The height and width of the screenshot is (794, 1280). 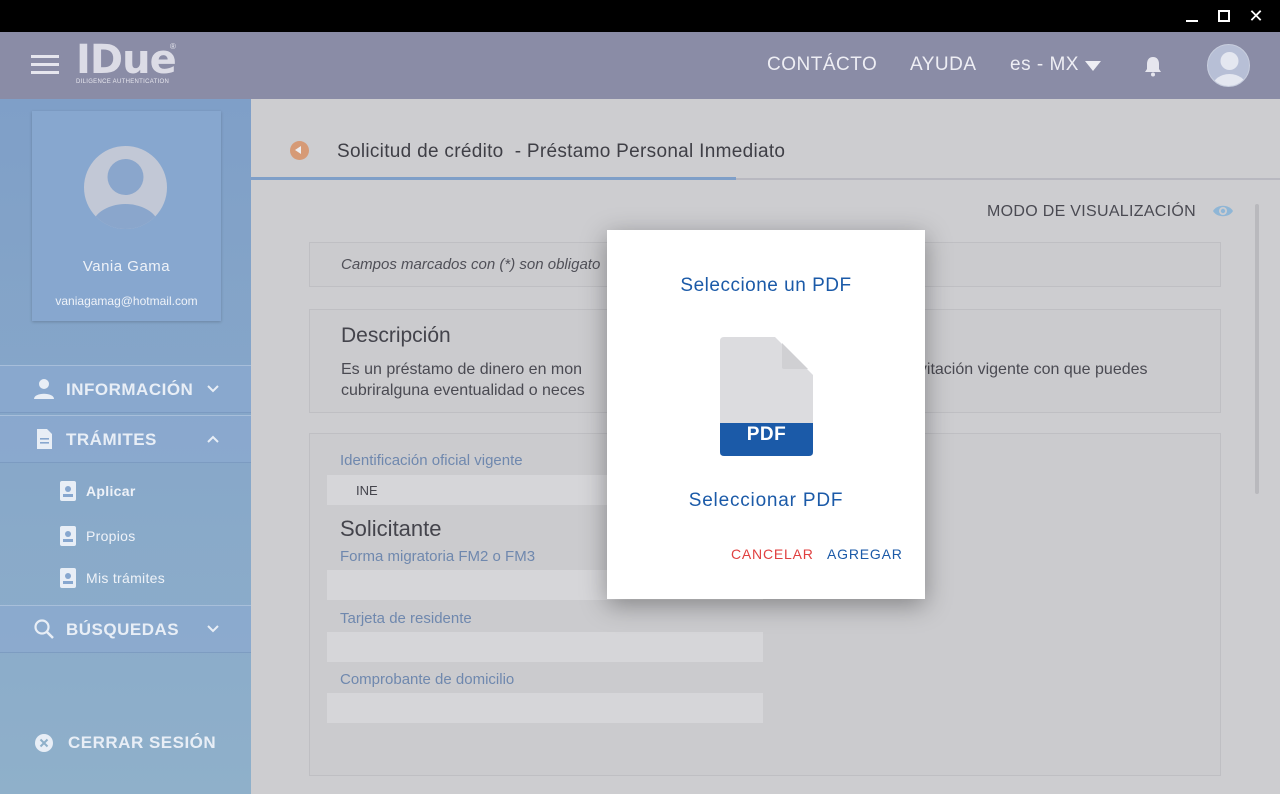 I want to click on sidebar-subitem-mis-tramites: Mis trámites, so click(x=125, y=578).